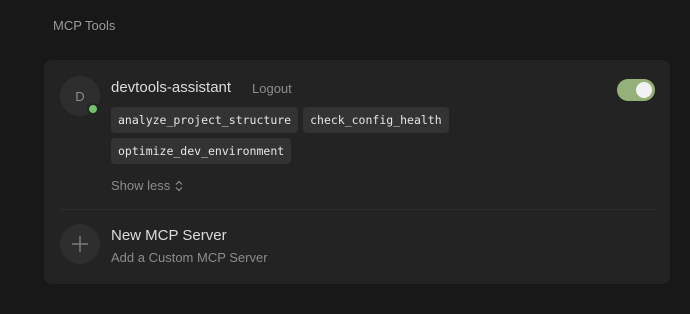 The height and width of the screenshot is (314, 690). Describe the element at coordinates (201, 151) in the screenshot. I see `tool-chip: optimize_dev_environment` at that location.